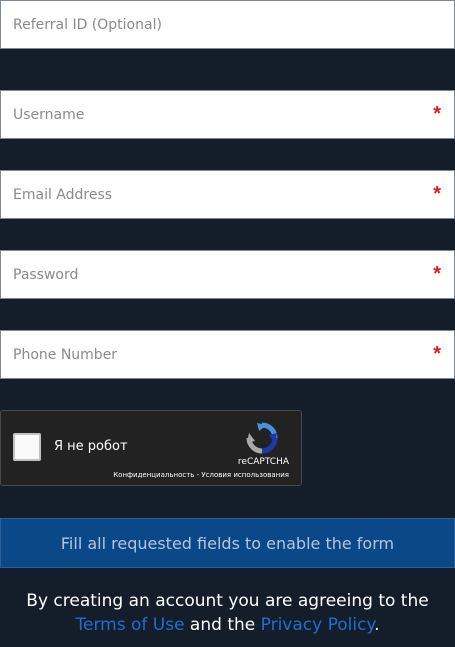  I want to click on email-field: *, so click(227, 194).